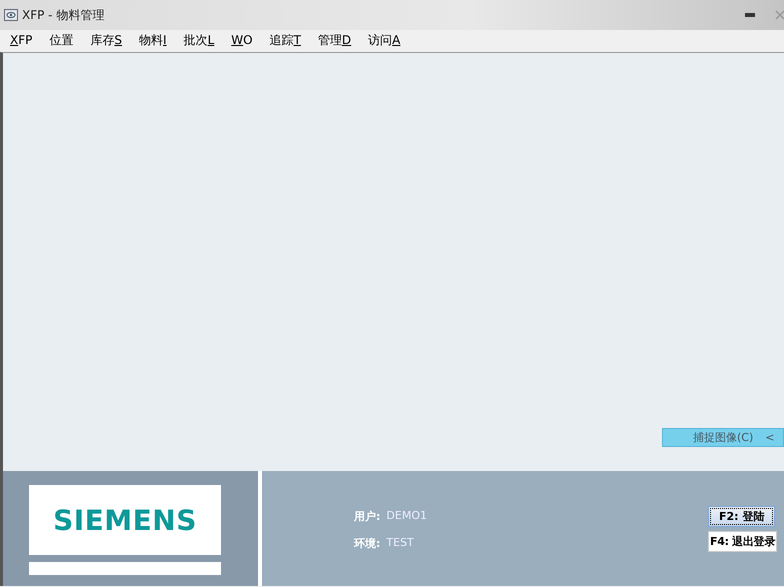 The width and height of the screenshot is (784, 587). What do you see at coordinates (61, 40) in the screenshot?
I see `menu-item: 位置` at bounding box center [61, 40].